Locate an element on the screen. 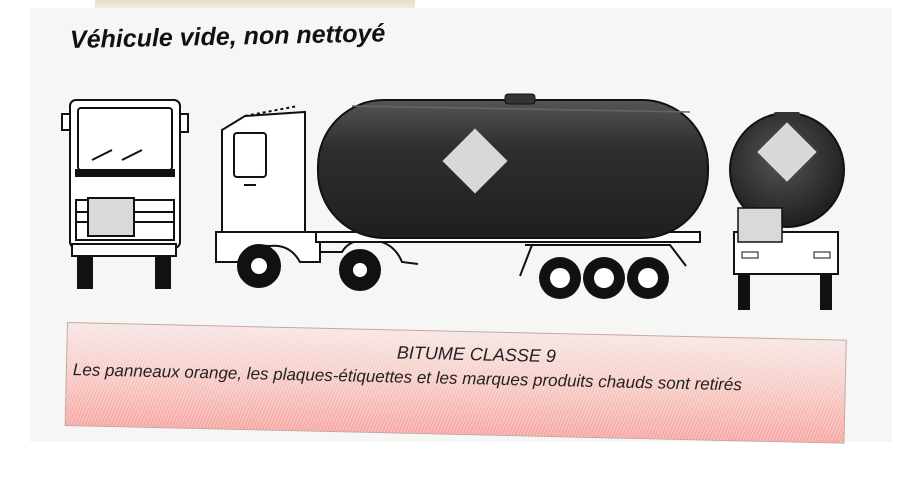 This screenshot has height=481, width=920. rear-plate-blank is located at coordinates (760, 225).